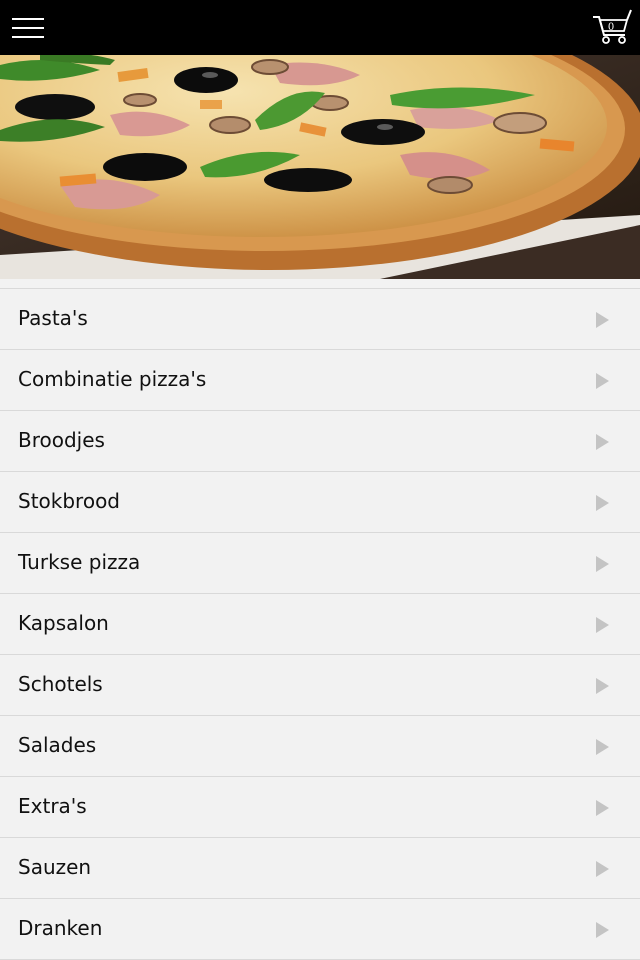 The height and width of the screenshot is (960, 640). What do you see at coordinates (28, 28) in the screenshot?
I see `hamburger-menu-icon` at bounding box center [28, 28].